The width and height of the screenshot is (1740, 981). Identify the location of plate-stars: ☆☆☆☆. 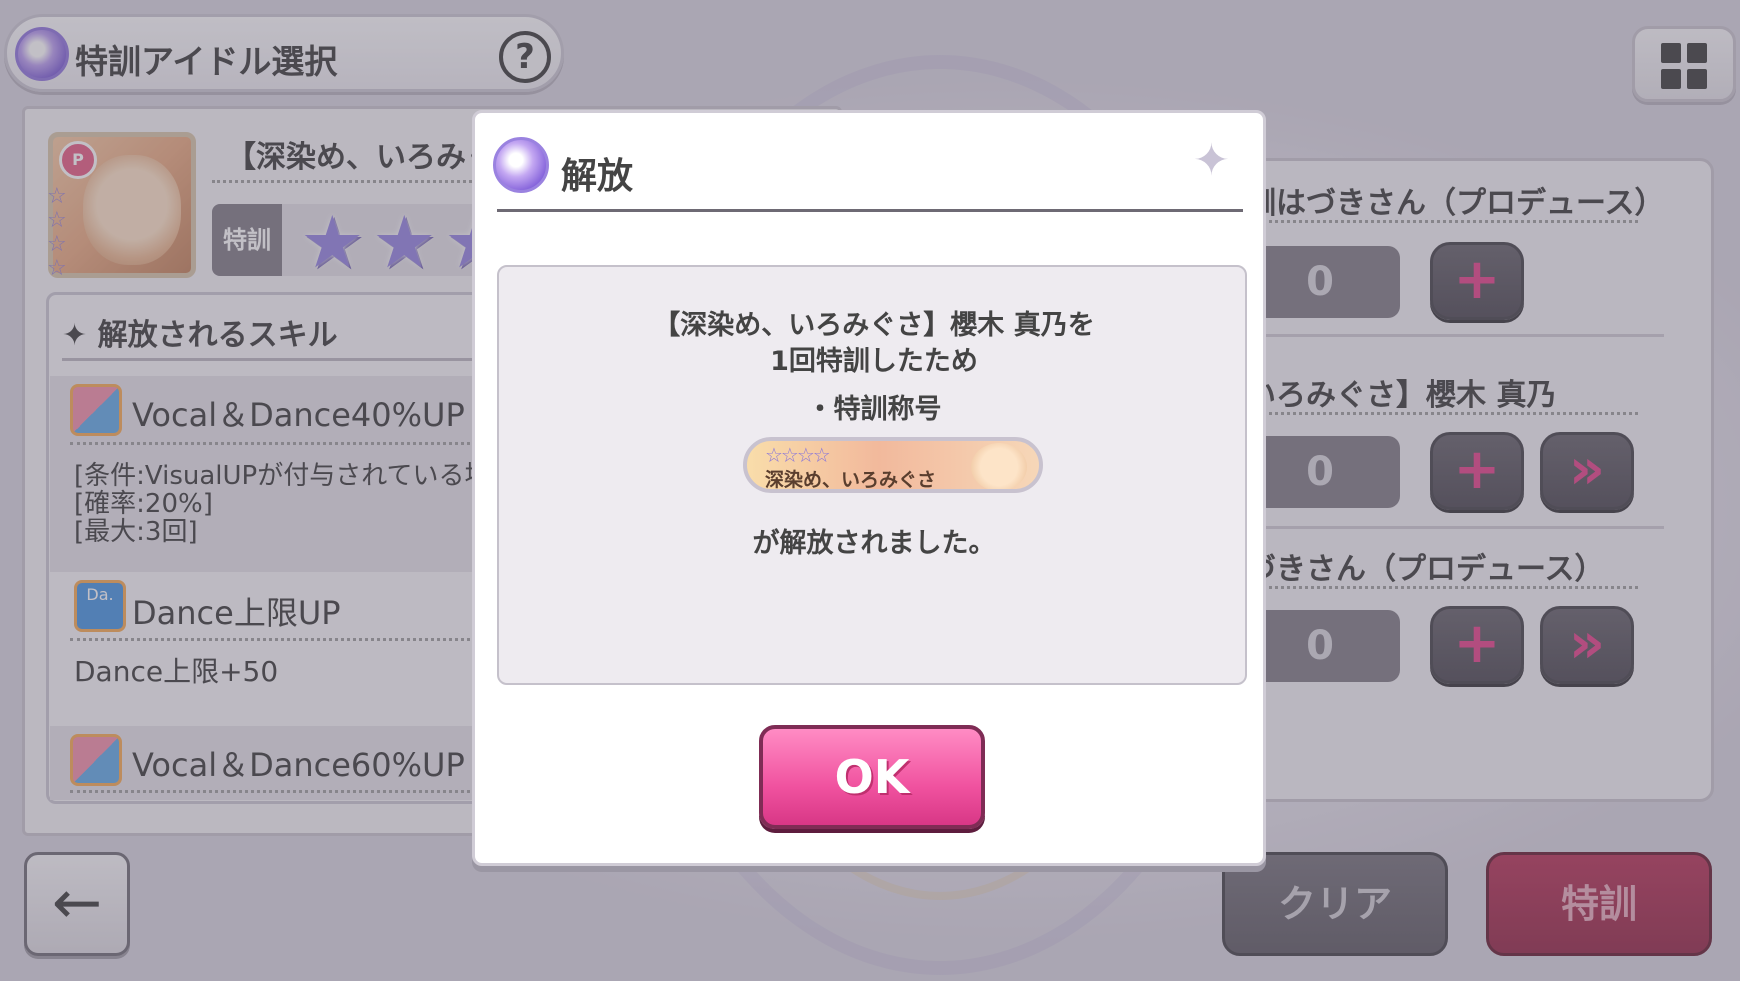
(798, 455).